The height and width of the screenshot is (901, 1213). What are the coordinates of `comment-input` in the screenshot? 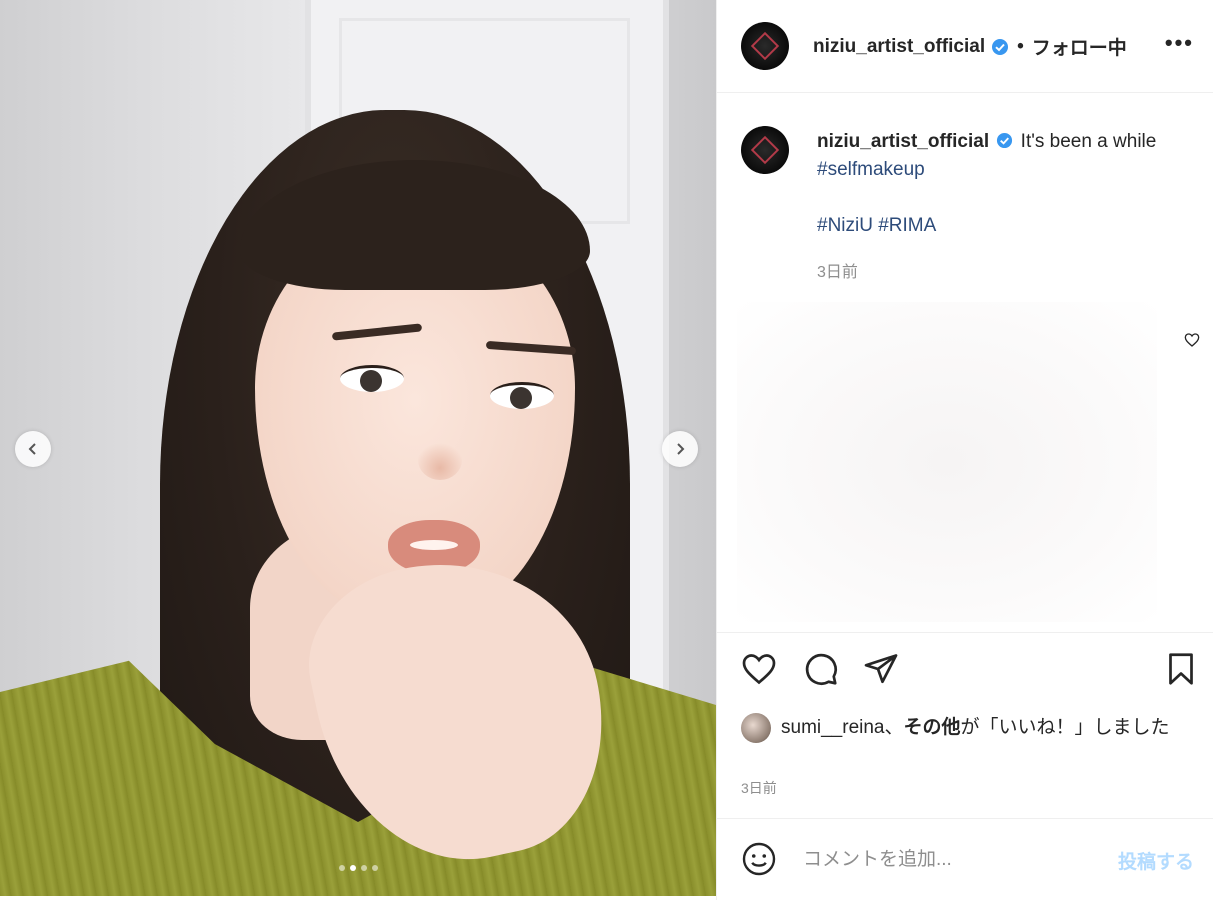 It's located at (948, 860).